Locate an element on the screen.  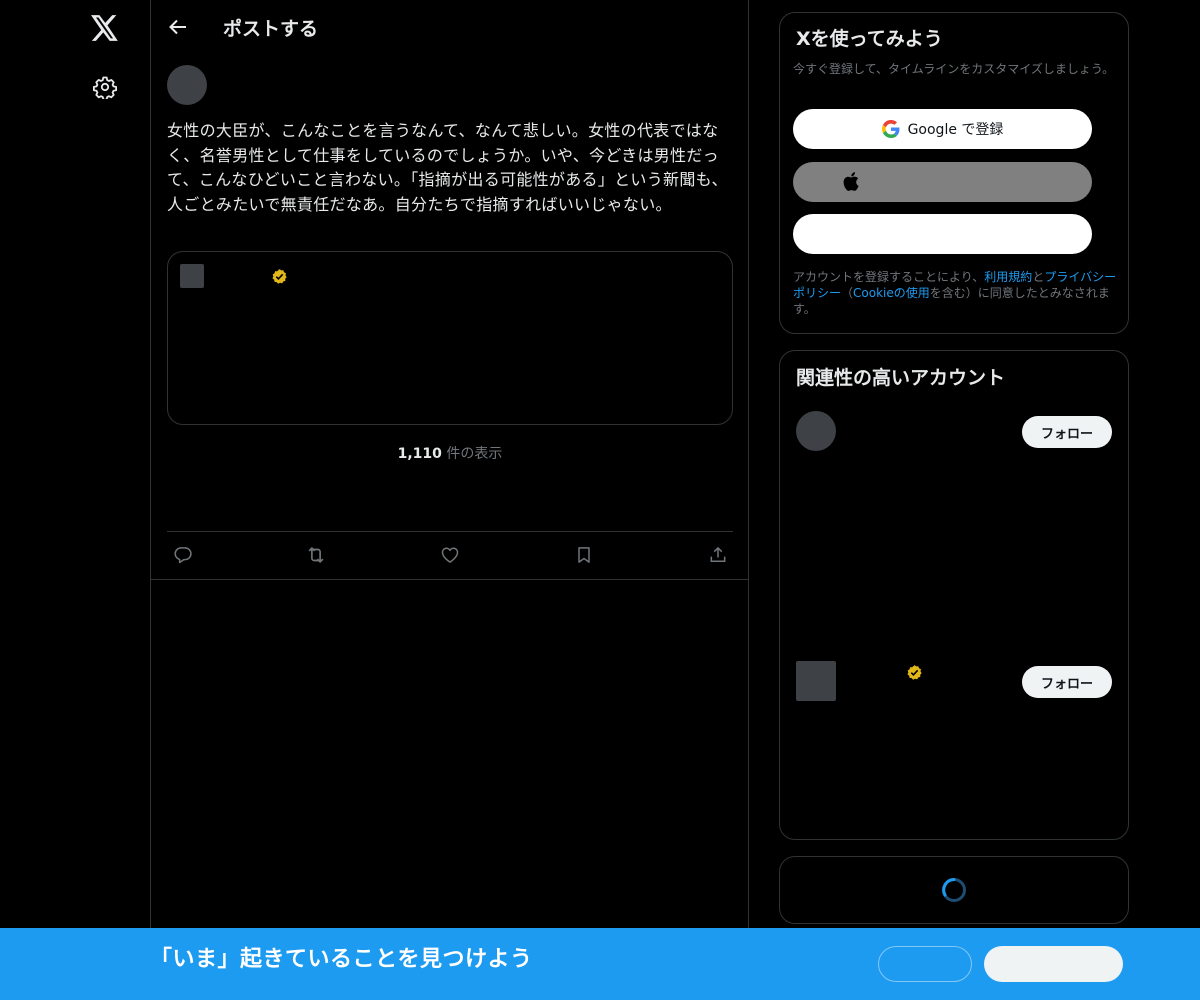
x-logo-icon is located at coordinates (105, 28).